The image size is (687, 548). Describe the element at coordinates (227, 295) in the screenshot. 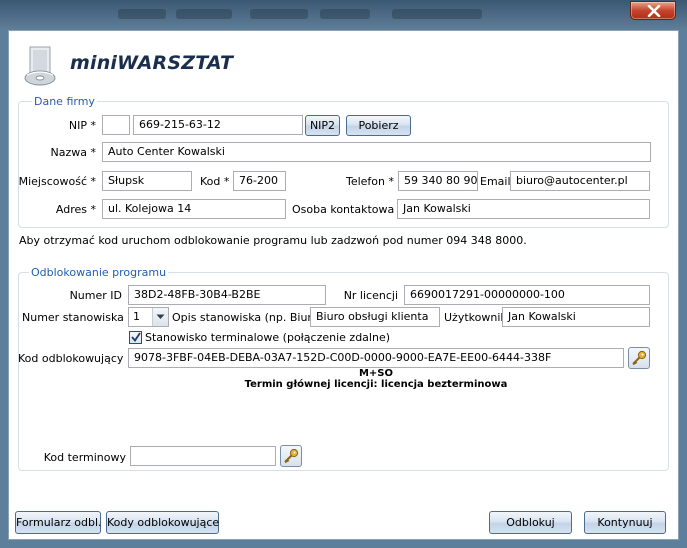

I see `id-field: 38D2-48FB-30B4-B2BE` at that location.